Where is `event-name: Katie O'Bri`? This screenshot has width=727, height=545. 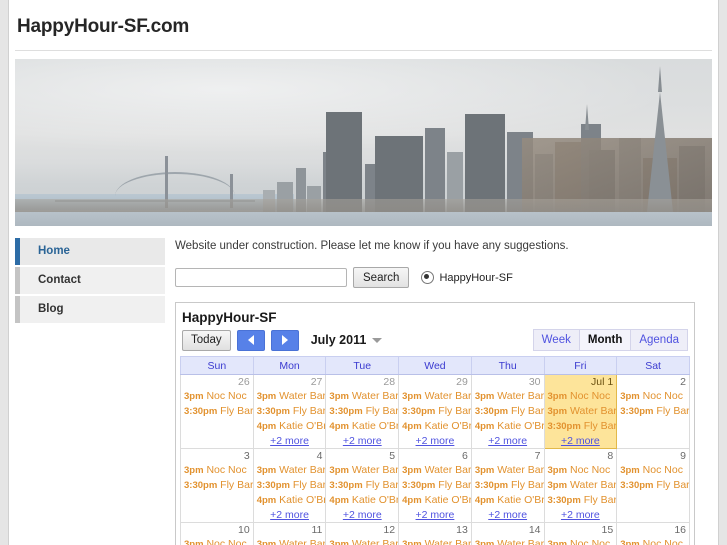
event-name: Katie O'Bri is located at coordinates (373, 426).